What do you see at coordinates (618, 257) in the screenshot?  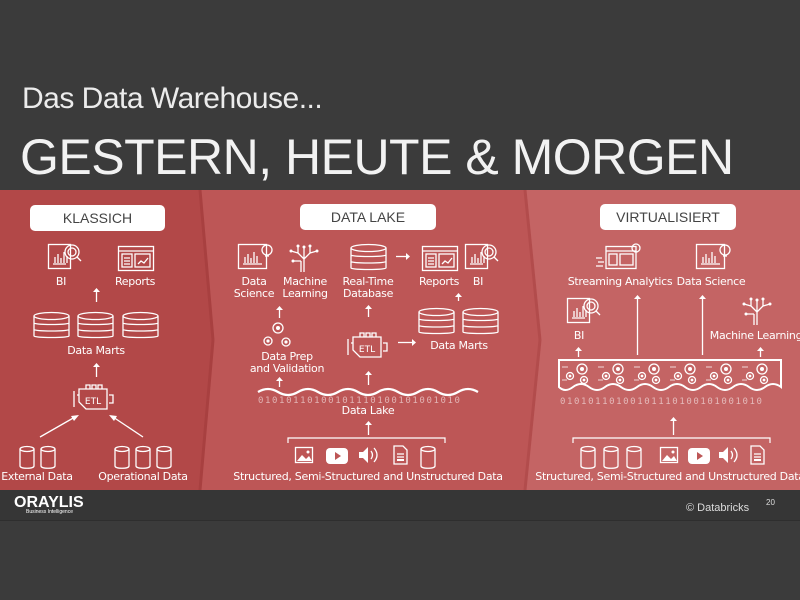 I see `streaming-dashboard-icon` at bounding box center [618, 257].